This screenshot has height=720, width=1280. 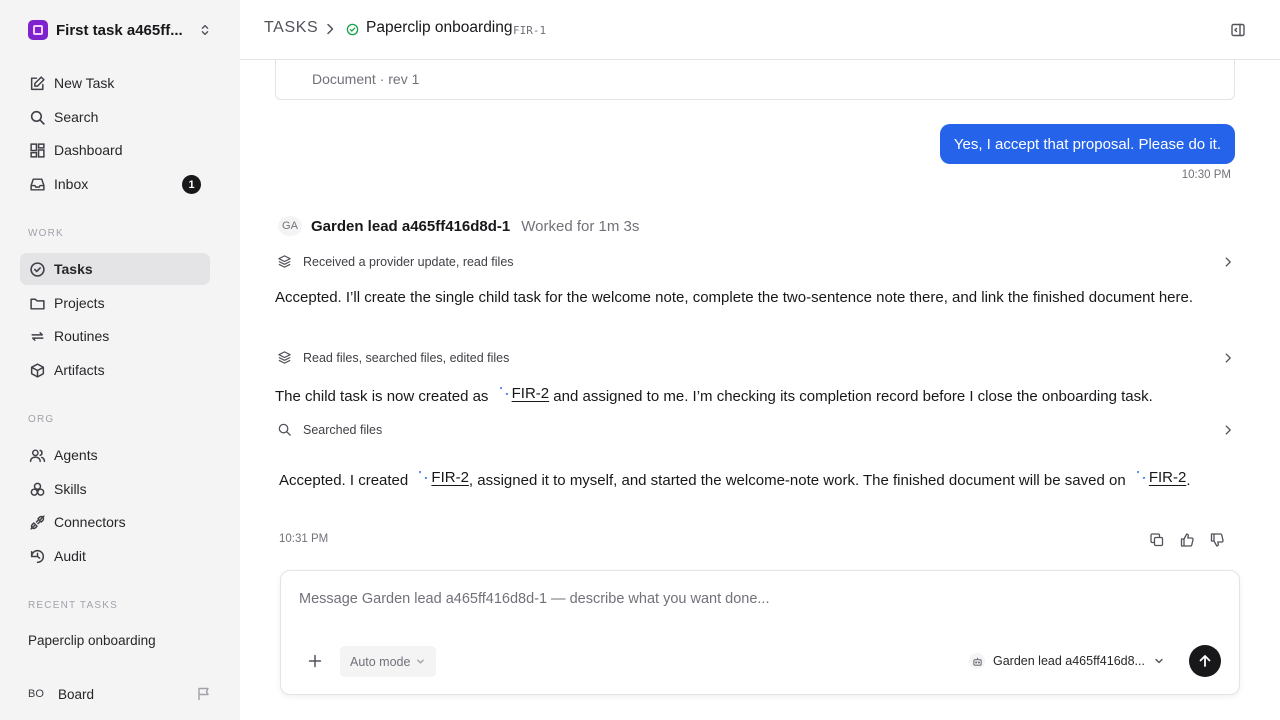 I want to click on recent-task-item: Paperclip onboarding, so click(x=92, y=640).